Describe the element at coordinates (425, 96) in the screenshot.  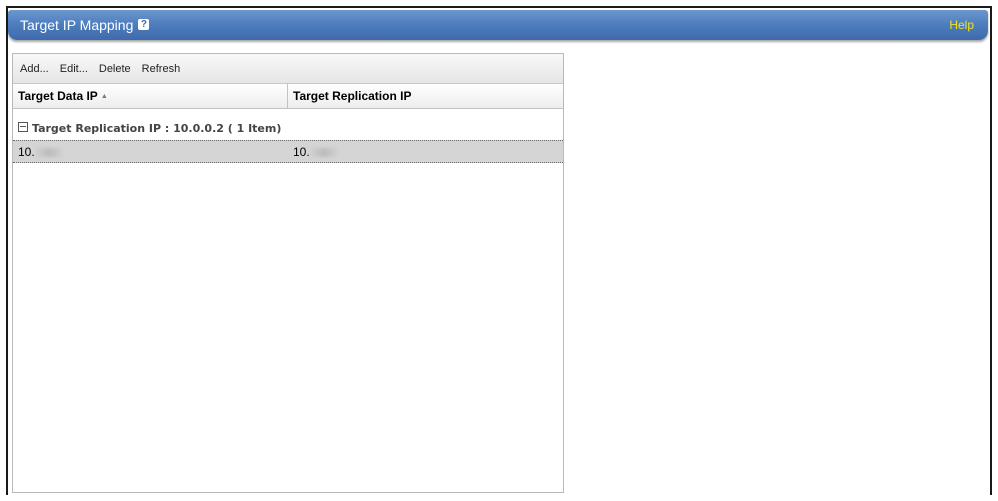
I see `column-header-target-replication-ip: Target Replication IP` at that location.